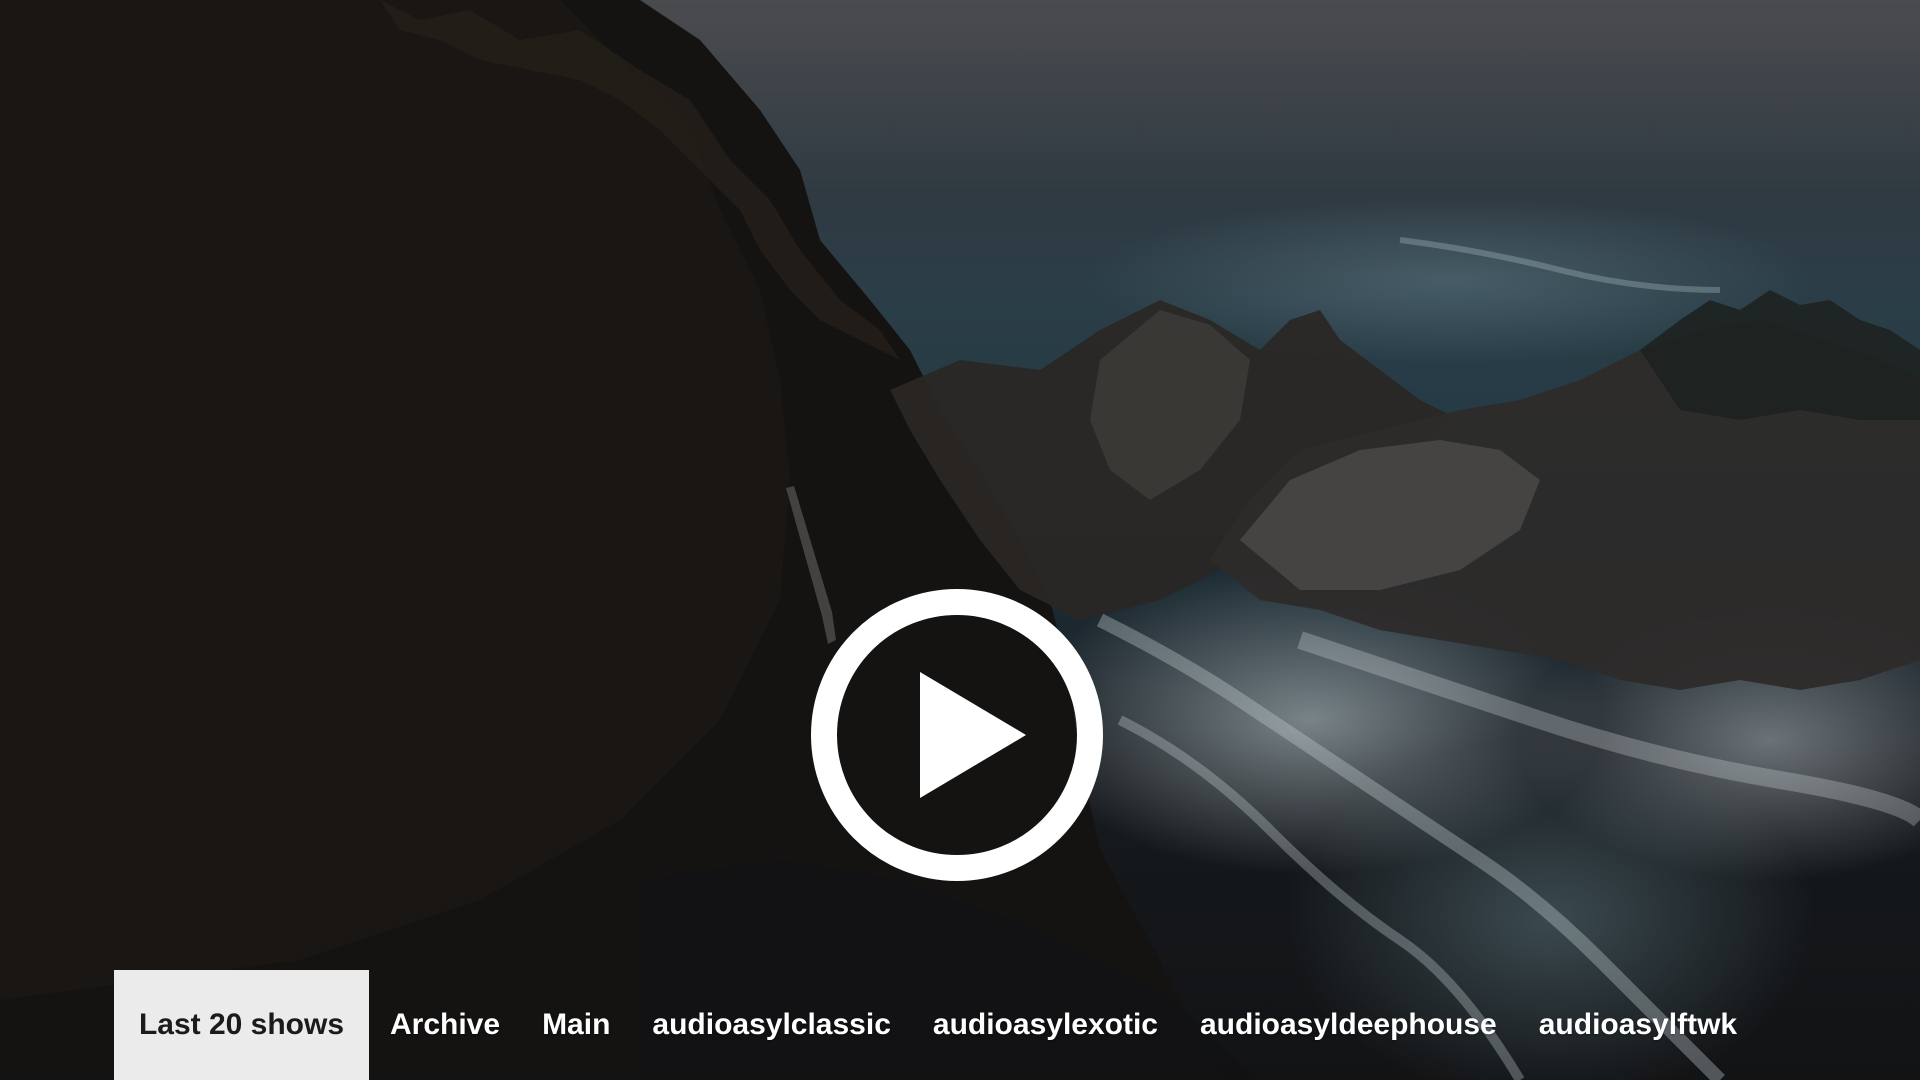  Describe the element at coordinates (576, 1025) in the screenshot. I see `tab-main: Main` at that location.